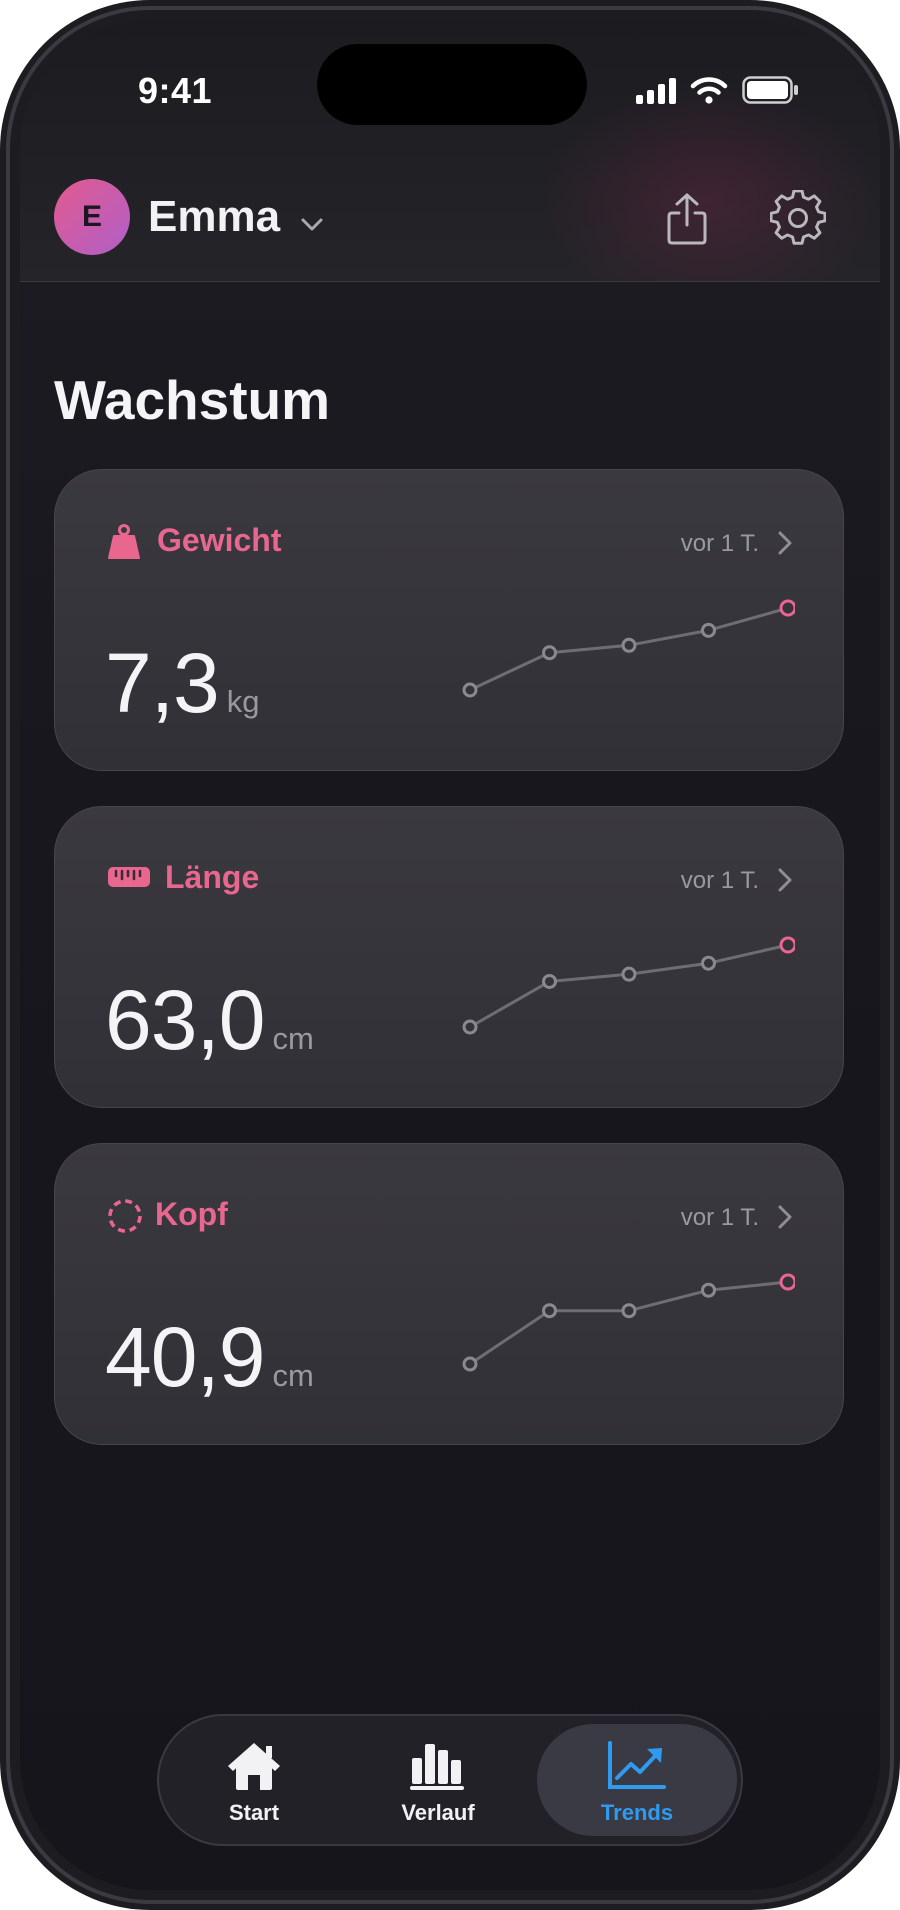 The height and width of the screenshot is (1910, 900). I want to click on metric-value: 63,0 cm, so click(209, 1020).